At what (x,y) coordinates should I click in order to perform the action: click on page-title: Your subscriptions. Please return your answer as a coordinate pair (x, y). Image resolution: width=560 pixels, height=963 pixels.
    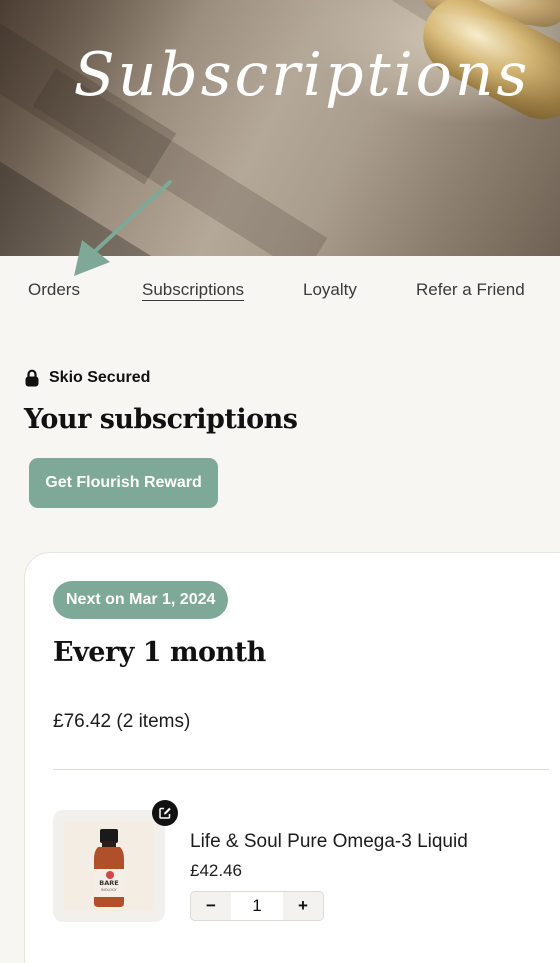
    Looking at the image, I should click on (161, 419).